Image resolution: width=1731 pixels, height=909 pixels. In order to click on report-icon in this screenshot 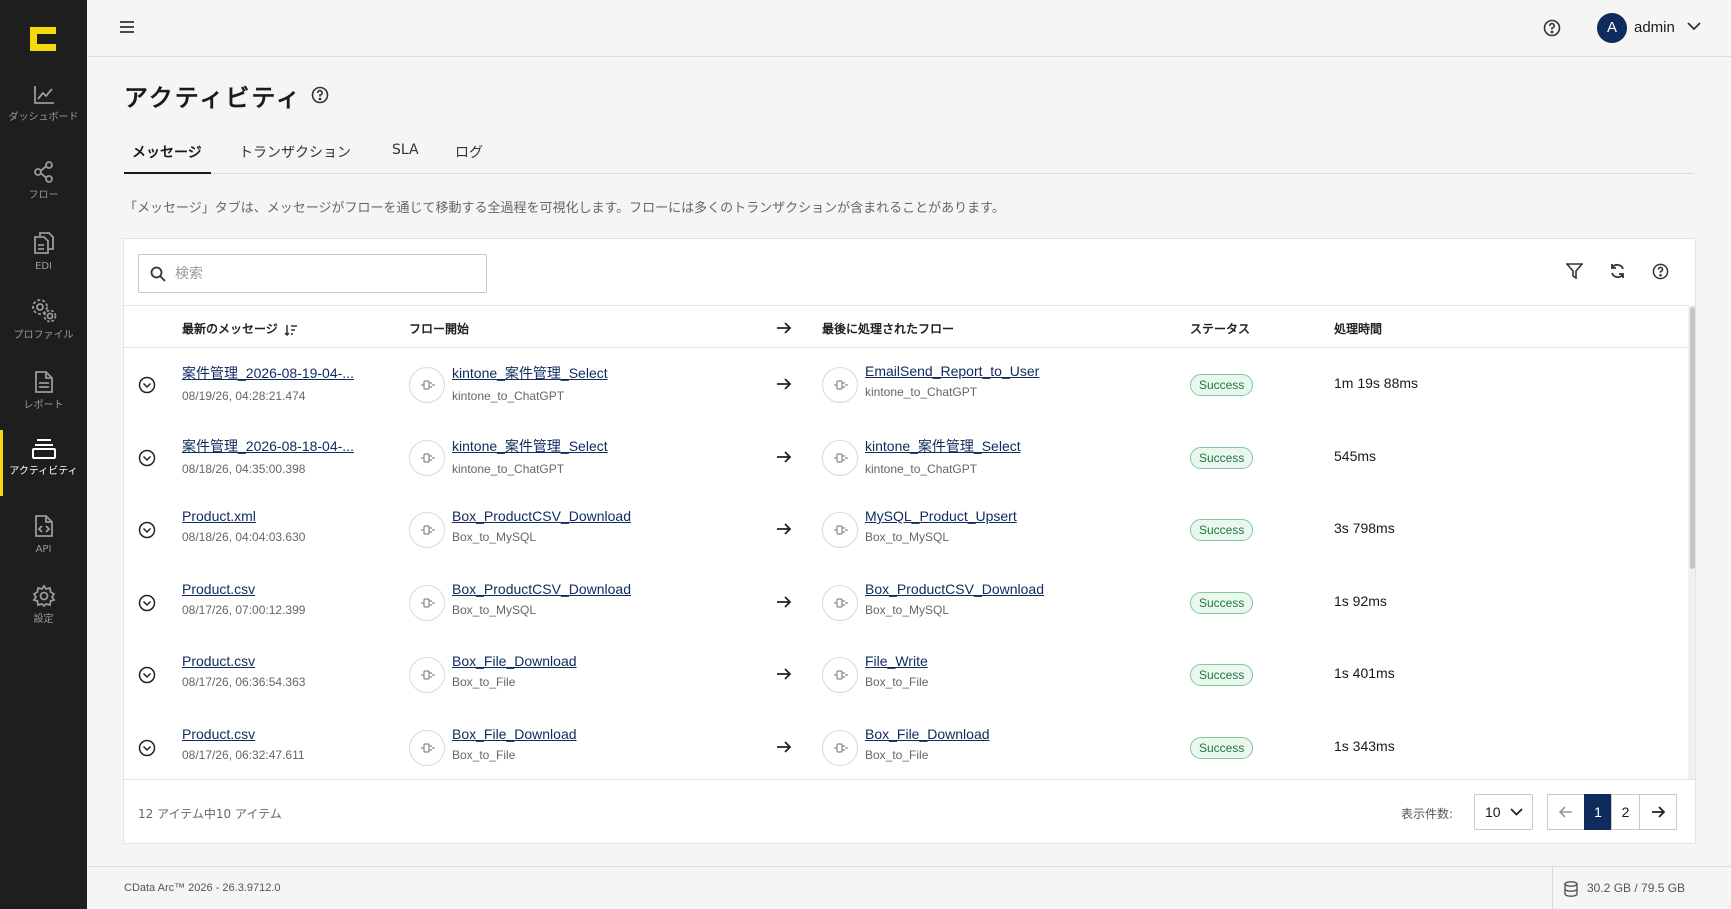, I will do `click(43, 382)`.